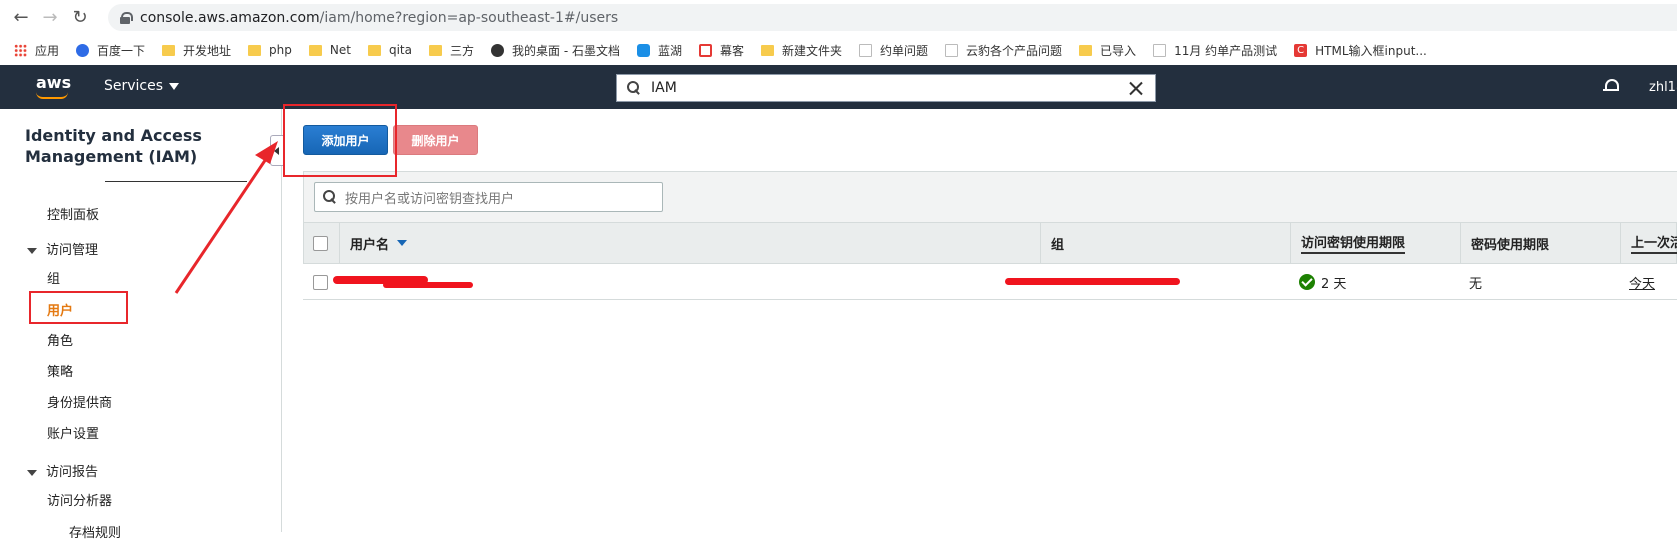 The height and width of the screenshot is (541, 1677). I want to click on service-search-input: IAM, so click(886, 88).